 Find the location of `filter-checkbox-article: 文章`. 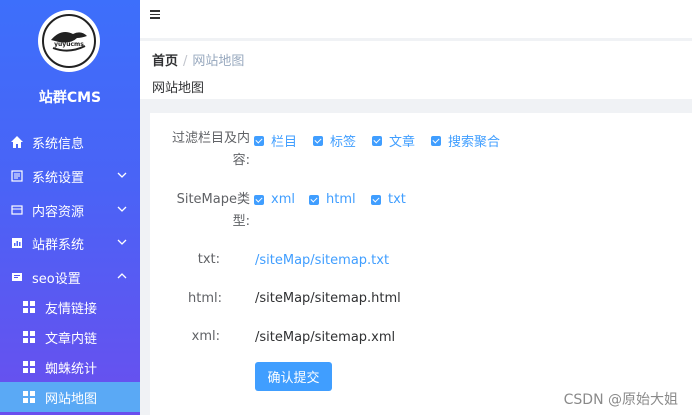

filter-checkbox-article: 文章 is located at coordinates (393, 140).